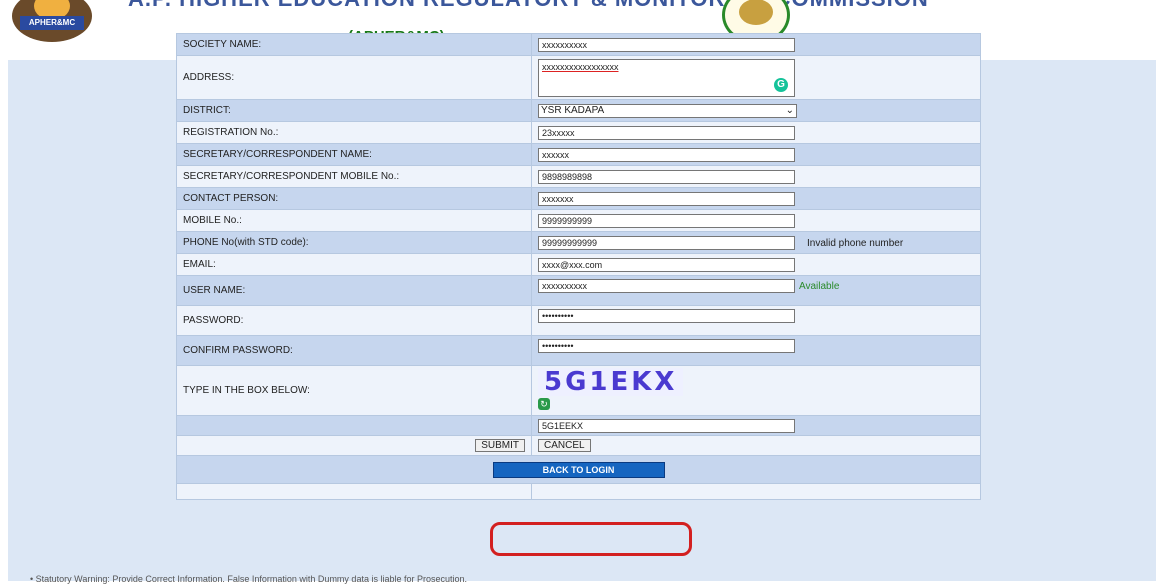 The image size is (1164, 584). What do you see at coordinates (354, 176) in the screenshot?
I see `label-secretary-mobile: SECRETARY/CORRESPONDENT MOBILE No.:` at bounding box center [354, 176].